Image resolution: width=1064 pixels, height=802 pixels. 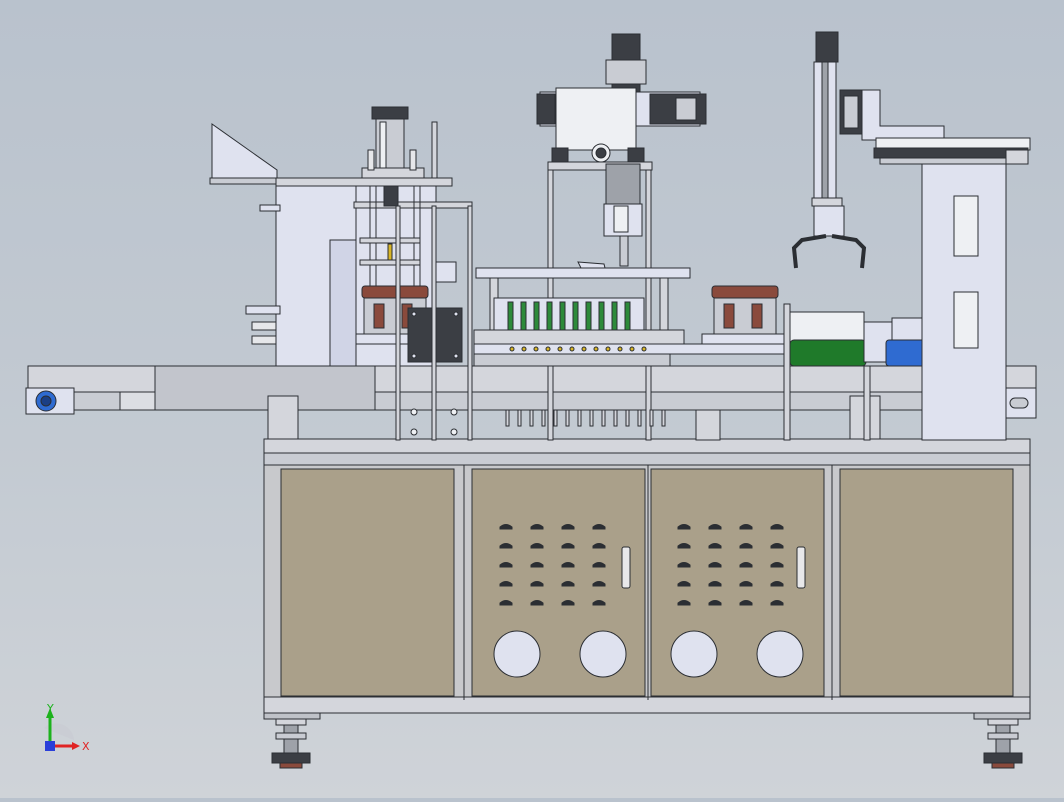 What do you see at coordinates (809, 251) in the screenshot?
I see `robot-gripper-left` at bounding box center [809, 251].